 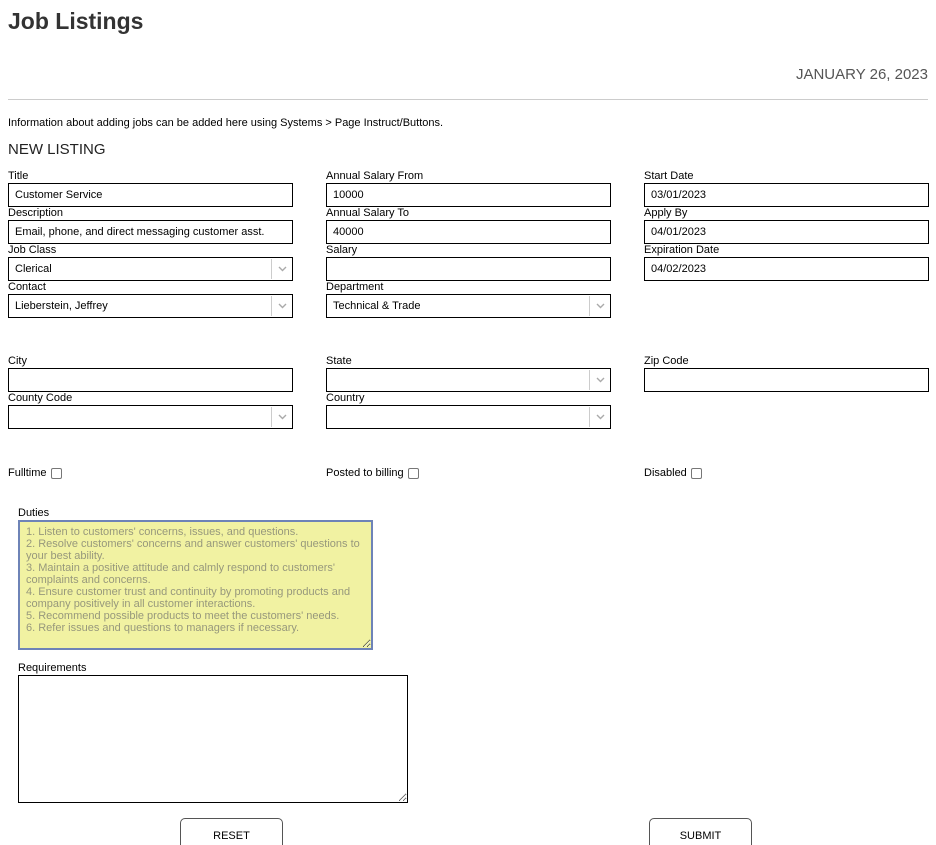 What do you see at coordinates (700, 831) in the screenshot?
I see `submit-button: SUBMIT` at bounding box center [700, 831].